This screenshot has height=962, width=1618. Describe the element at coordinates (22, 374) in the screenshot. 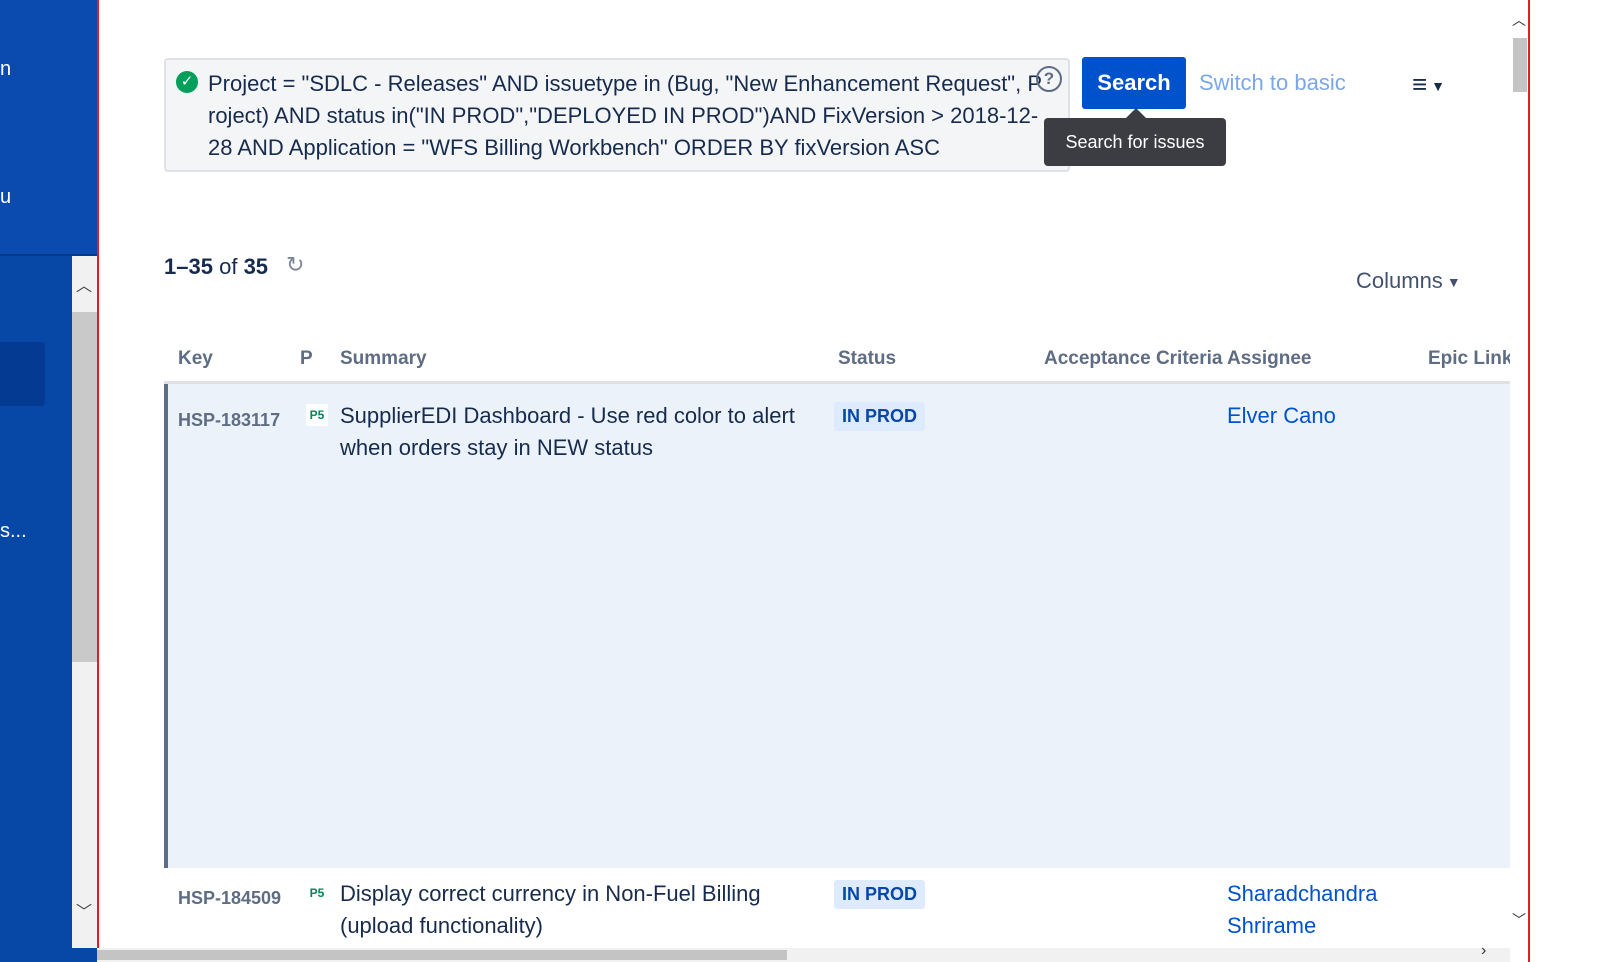

I see `sidebar-item-selected` at that location.